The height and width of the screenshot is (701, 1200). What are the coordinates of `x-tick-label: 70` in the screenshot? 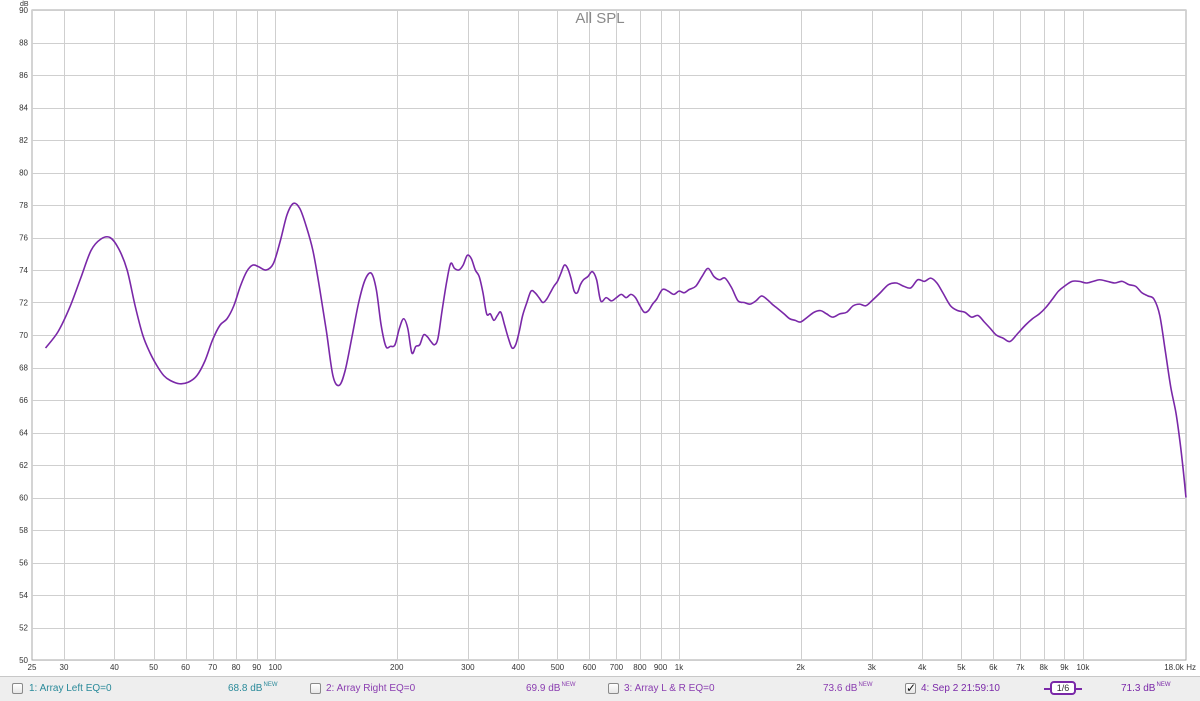 It's located at (212, 667).